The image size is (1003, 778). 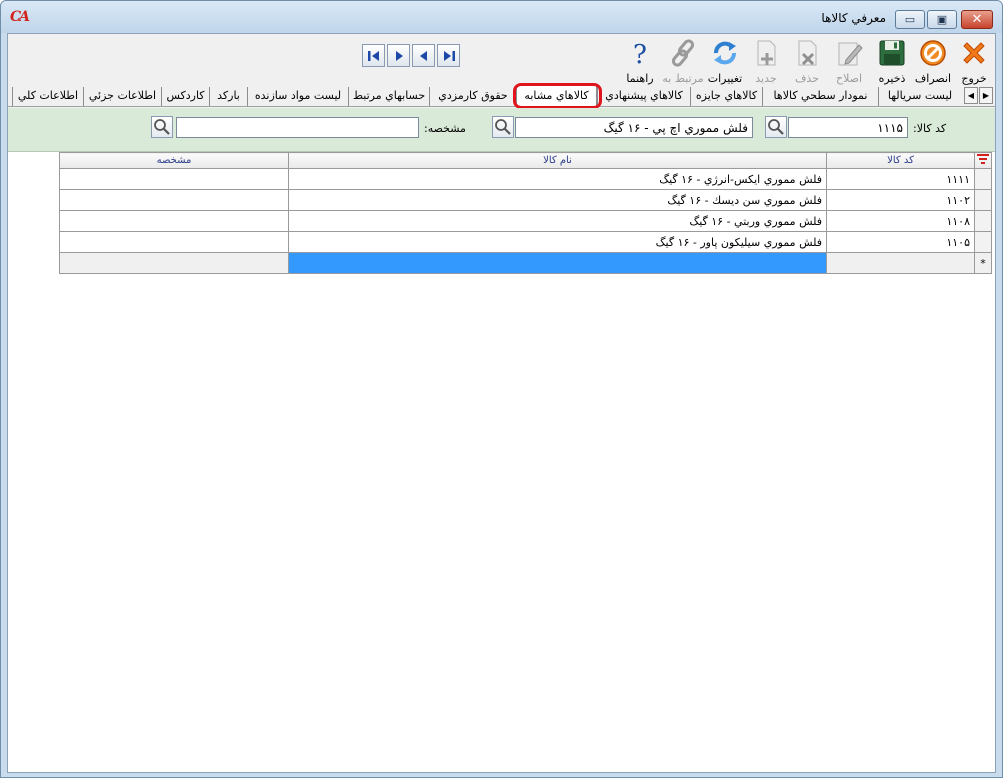 I want to click on help-button: ? راهنما, so click(x=640, y=60).